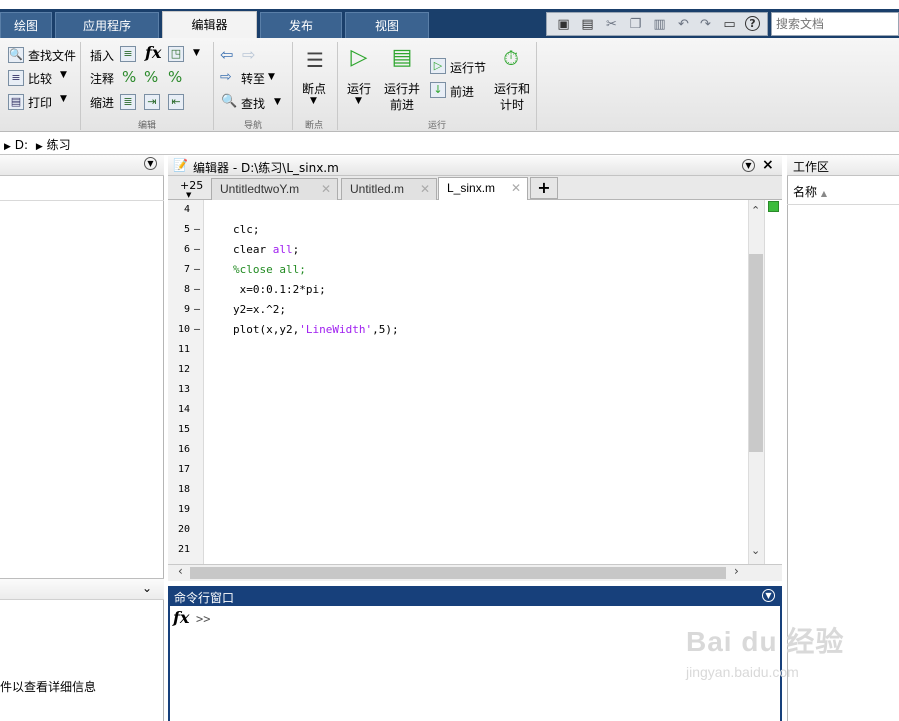 The height and width of the screenshot is (721, 899). I want to click on function-browser-icon: fx, so click(181, 617).